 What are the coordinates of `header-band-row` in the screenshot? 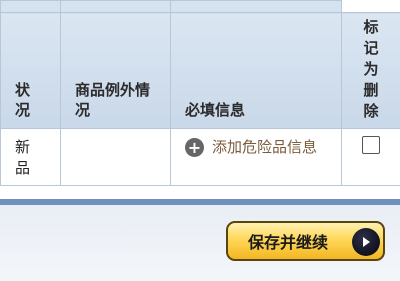 It's located at (200, 6).